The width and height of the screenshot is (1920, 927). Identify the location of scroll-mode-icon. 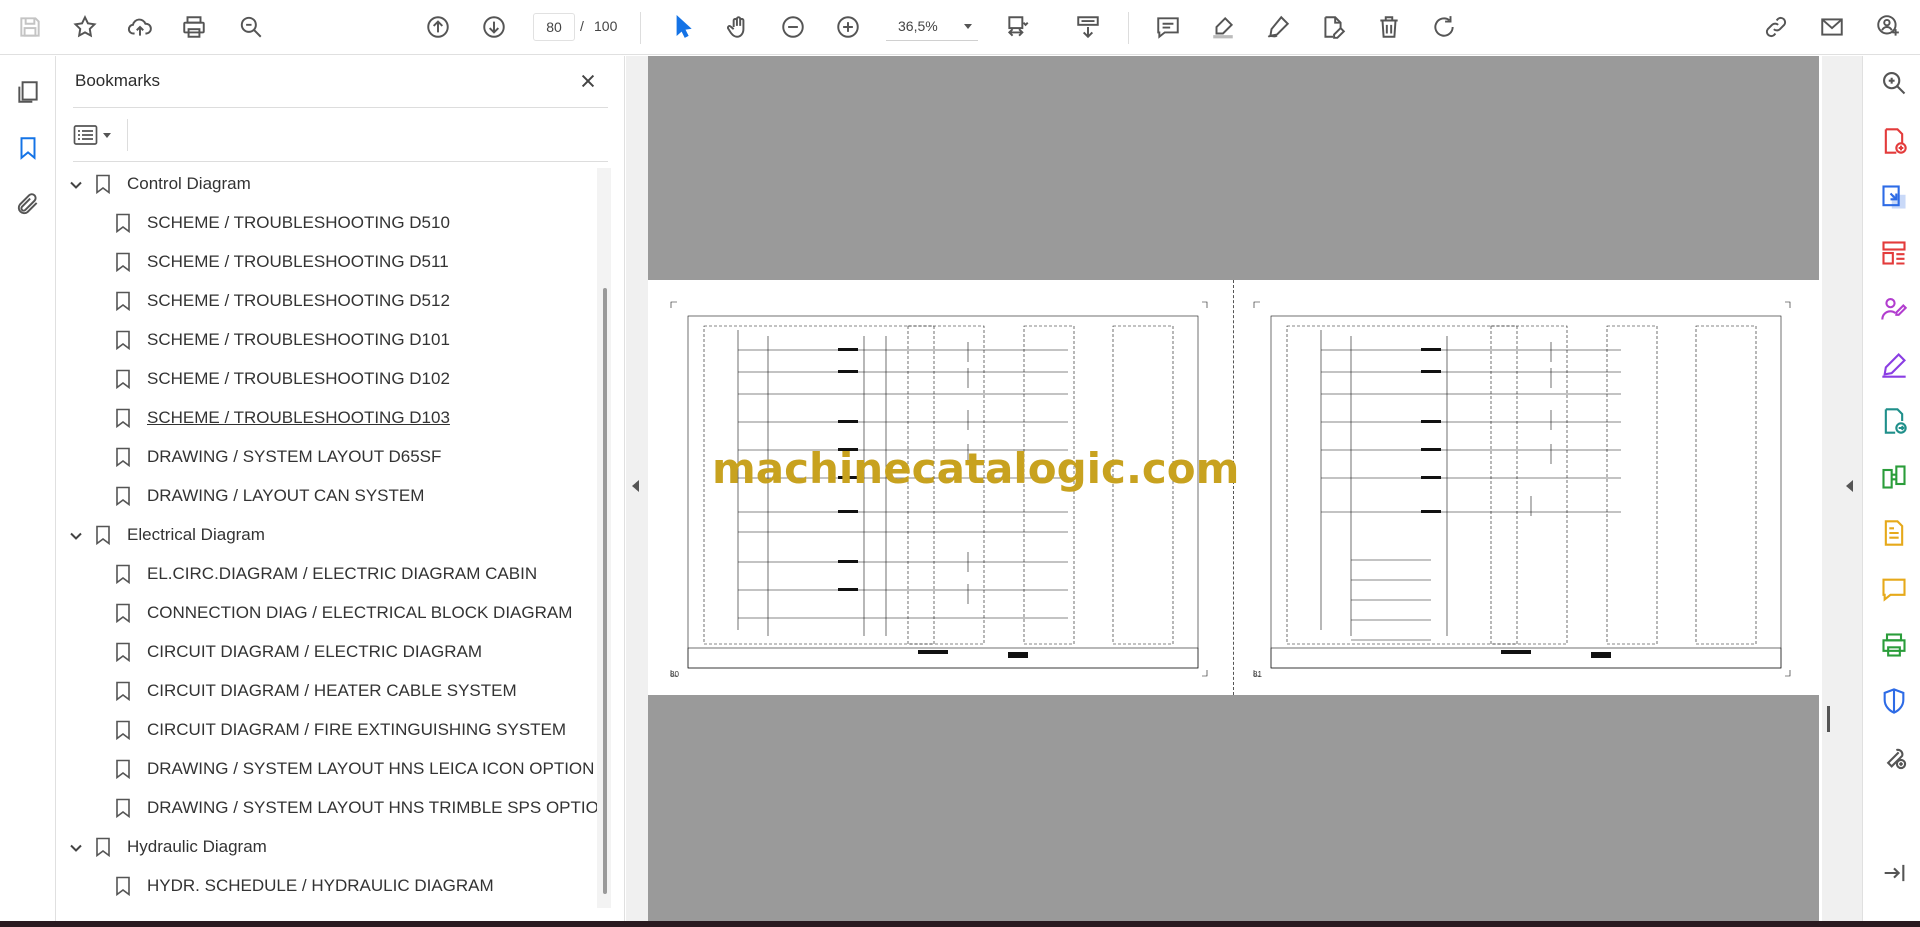
(1088, 27).